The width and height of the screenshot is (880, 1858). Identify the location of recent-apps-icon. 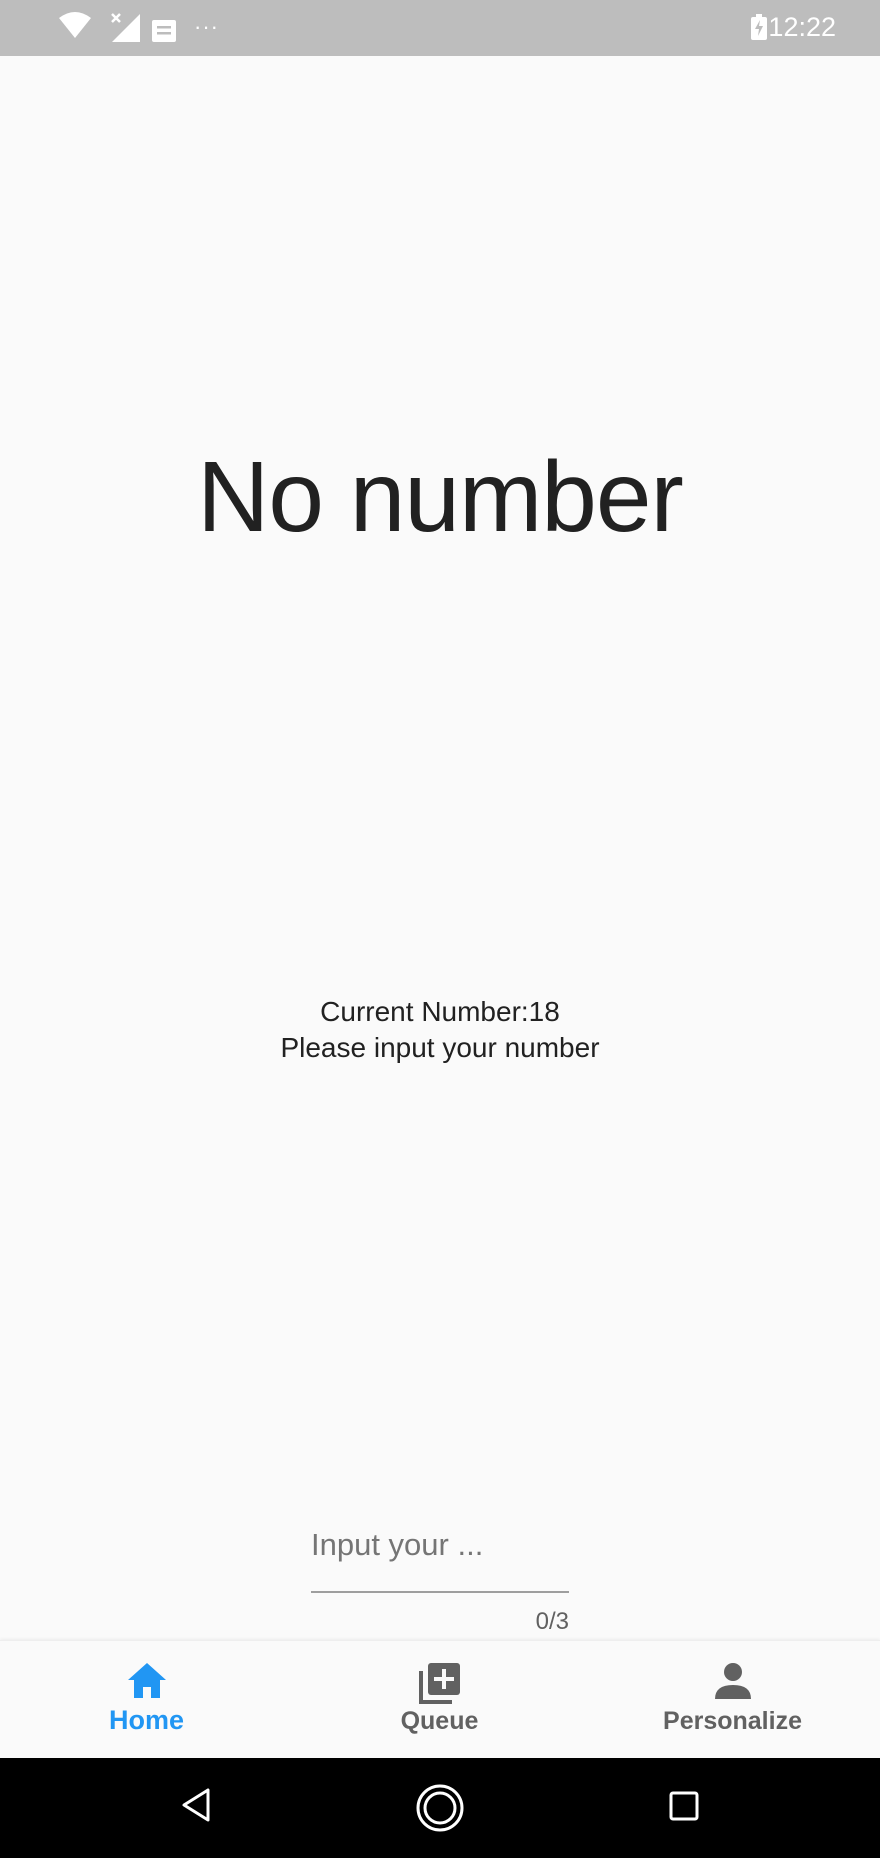
(684, 1808).